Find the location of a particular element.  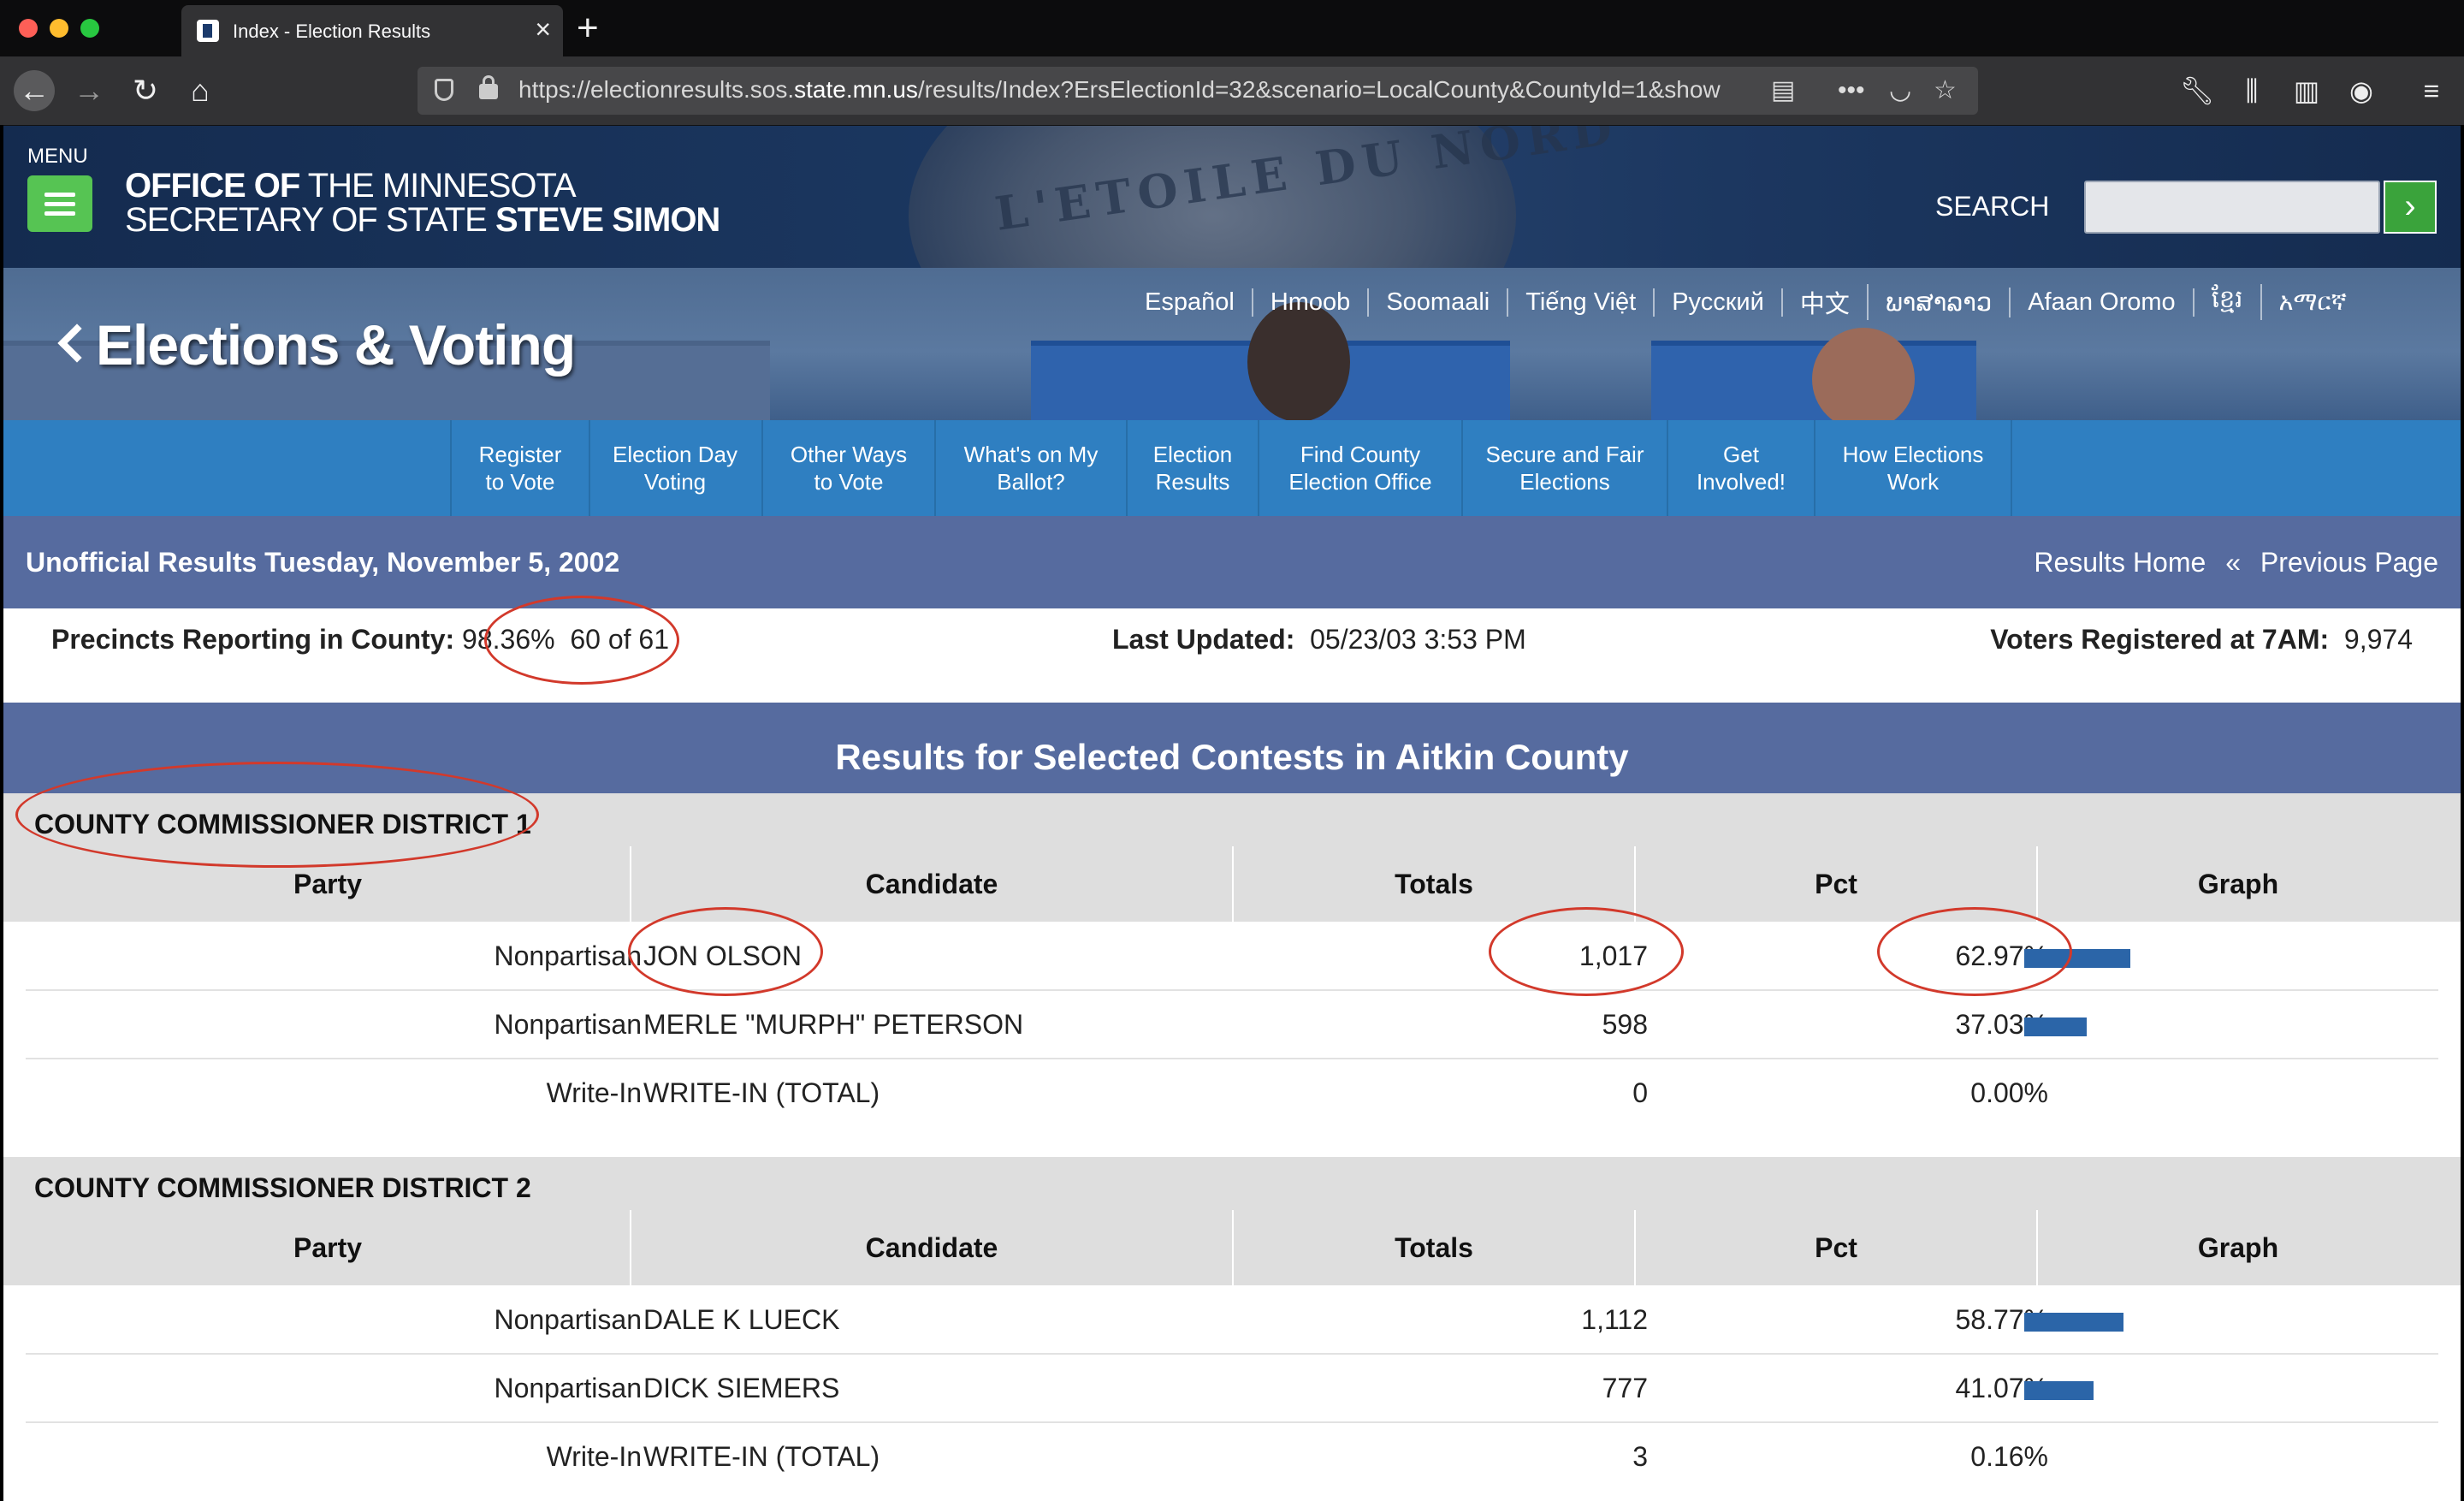

nav-item: What's on My Ballot? is located at coordinates (1032, 468).